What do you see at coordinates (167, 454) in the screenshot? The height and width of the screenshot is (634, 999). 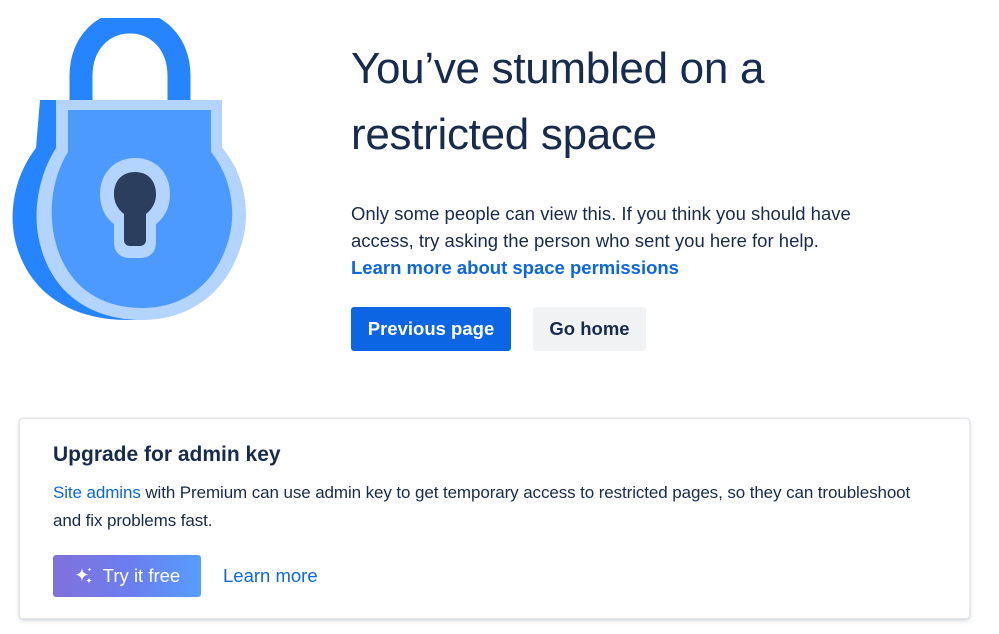 I see `upgrade-card-title: Upgrade for admin key` at bounding box center [167, 454].